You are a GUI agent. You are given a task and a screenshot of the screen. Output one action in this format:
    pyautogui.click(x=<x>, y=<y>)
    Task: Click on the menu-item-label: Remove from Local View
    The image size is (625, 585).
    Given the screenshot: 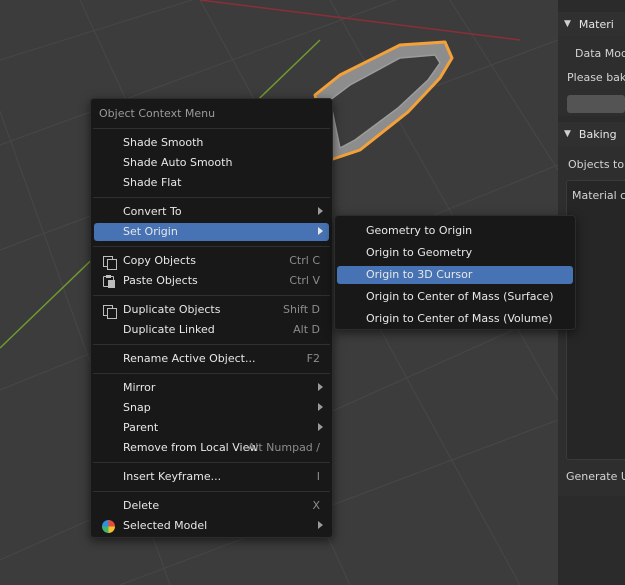 What is the action you would take?
    pyautogui.click(x=191, y=447)
    